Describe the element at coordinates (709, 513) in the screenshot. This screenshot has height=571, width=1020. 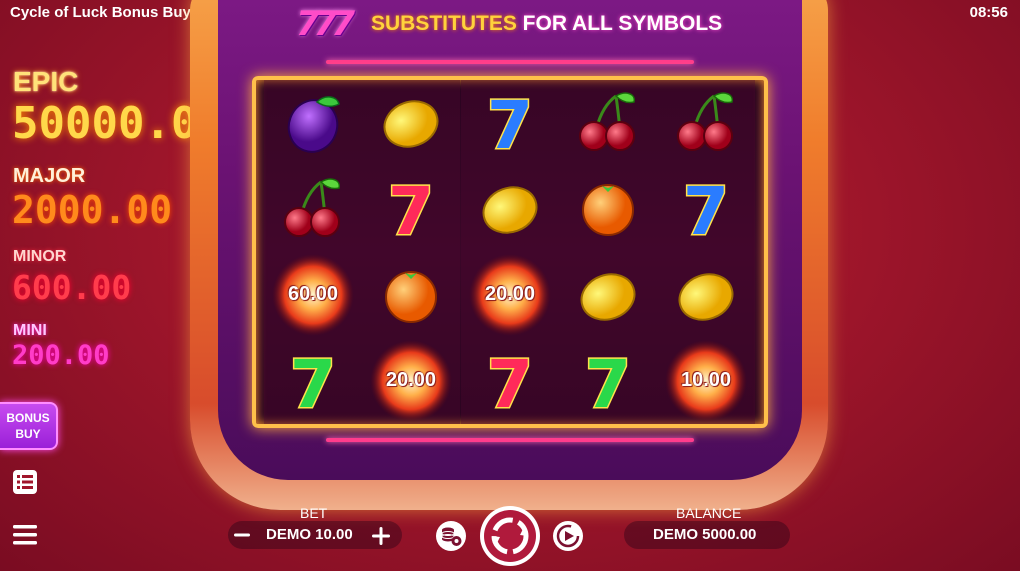
I see `balance-label: BALANCE` at that location.